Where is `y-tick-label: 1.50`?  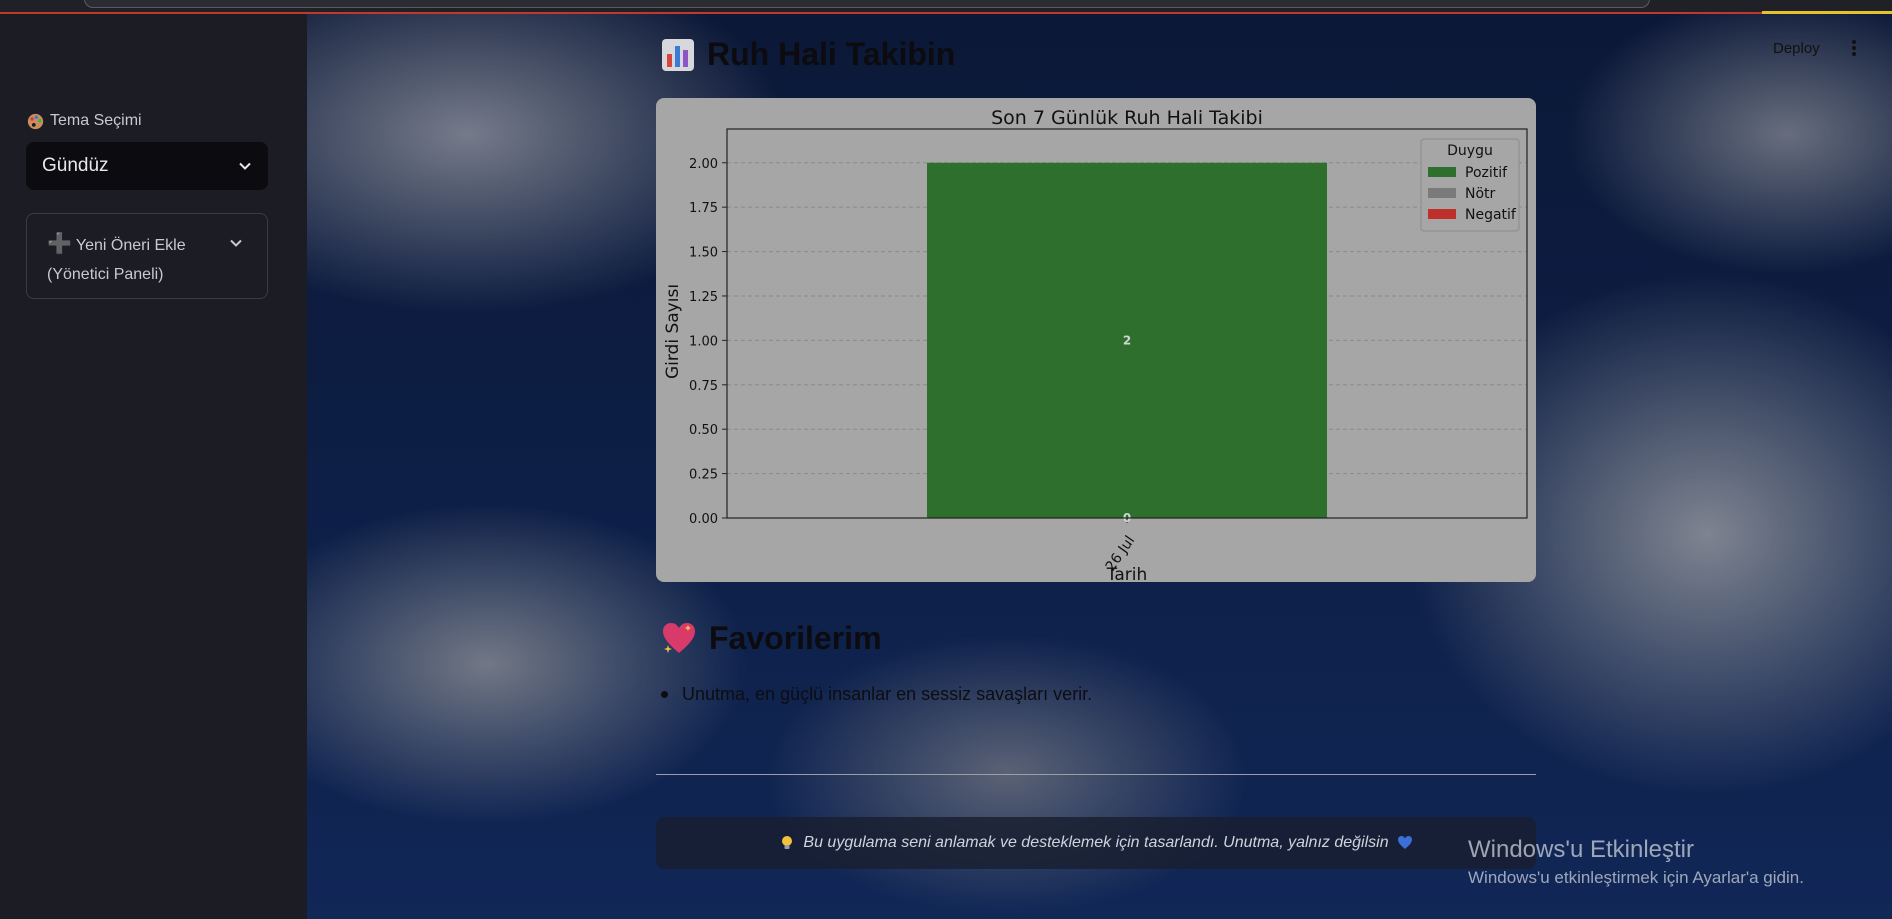
y-tick-label: 1.50 is located at coordinates (703, 253).